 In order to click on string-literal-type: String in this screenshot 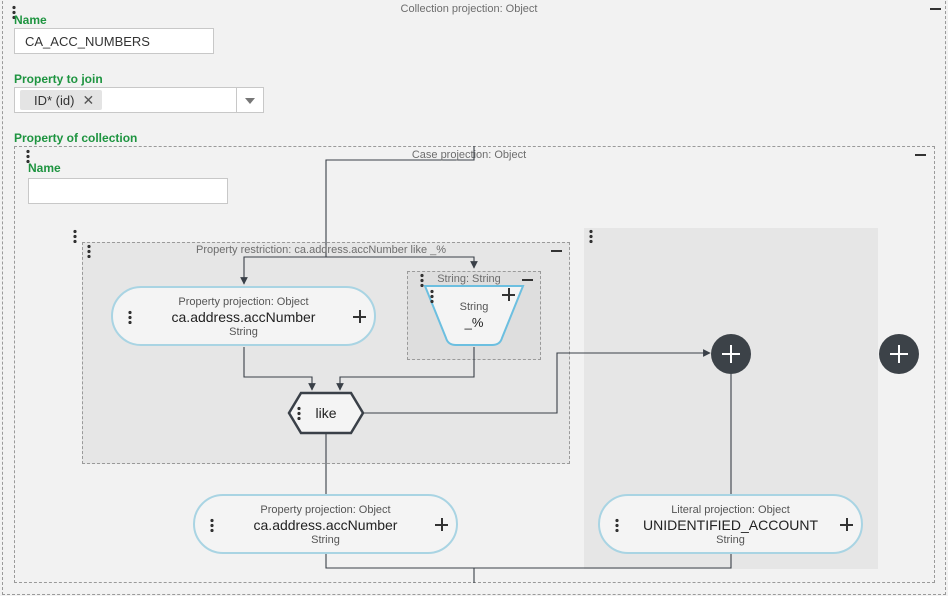, I will do `click(474, 307)`.